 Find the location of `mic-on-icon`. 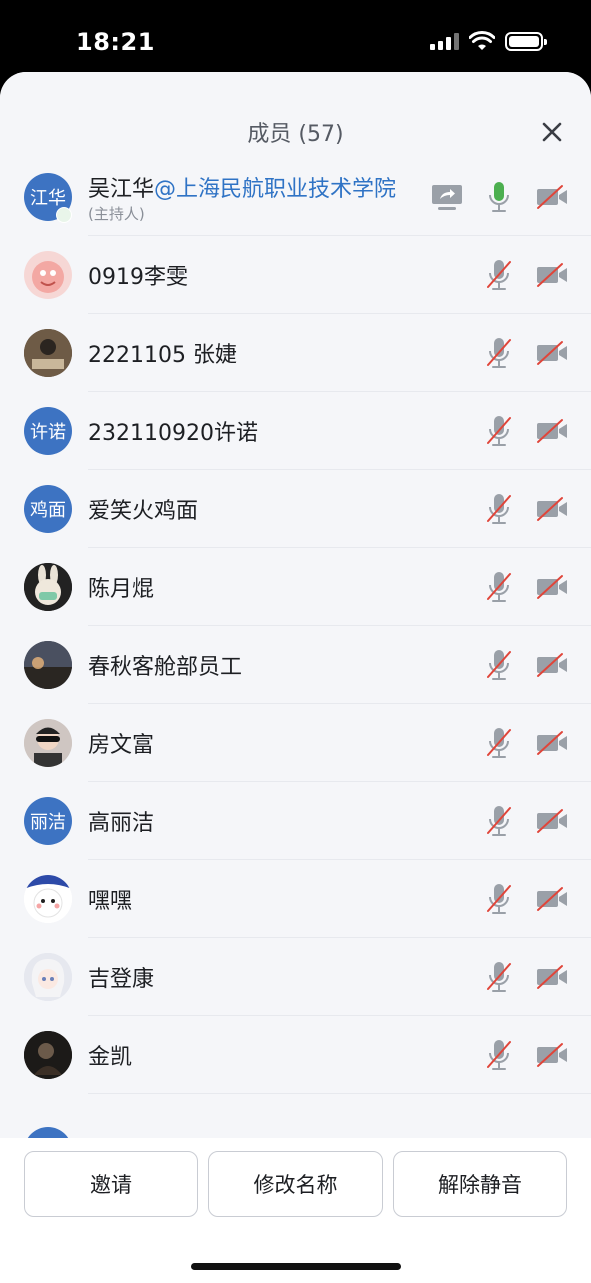

mic-on-icon is located at coordinates (499, 197).